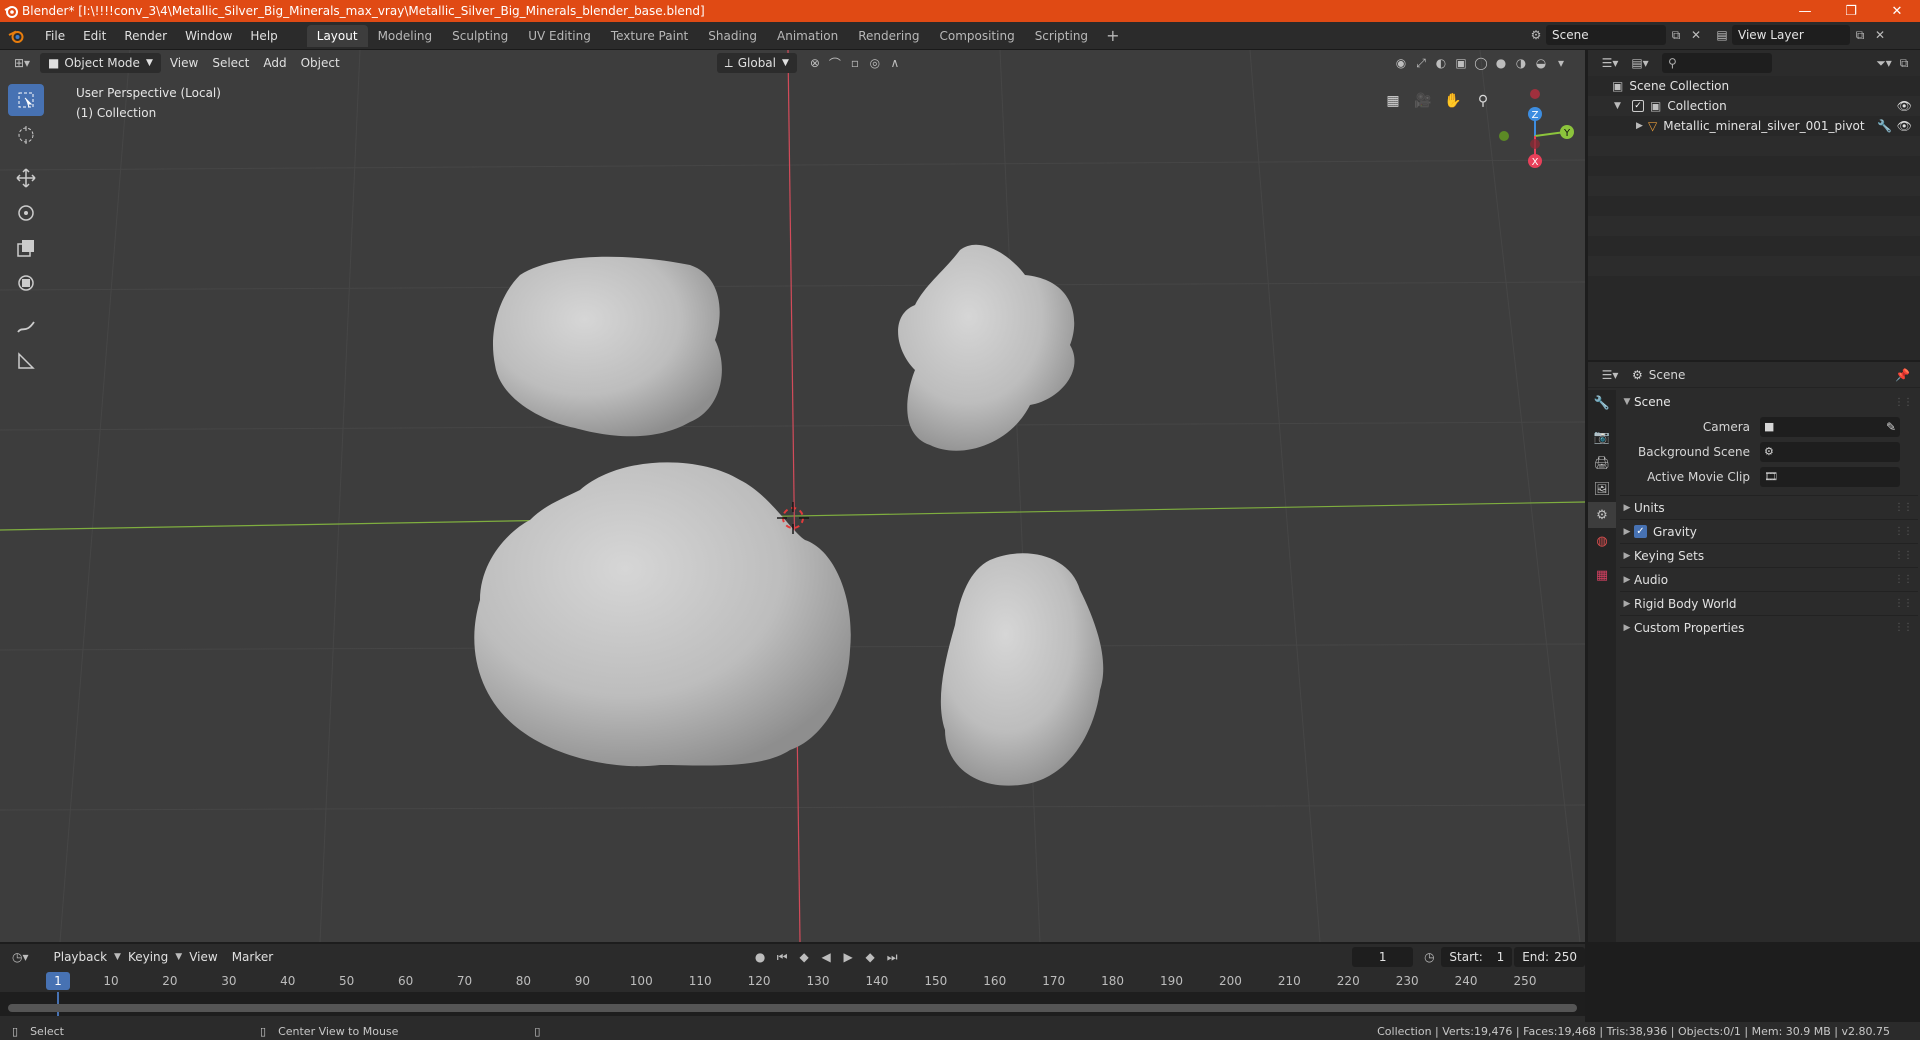 The height and width of the screenshot is (1040, 1920). What do you see at coordinates (1791, 35) in the screenshot?
I see `view-layer-field: View Layer` at bounding box center [1791, 35].